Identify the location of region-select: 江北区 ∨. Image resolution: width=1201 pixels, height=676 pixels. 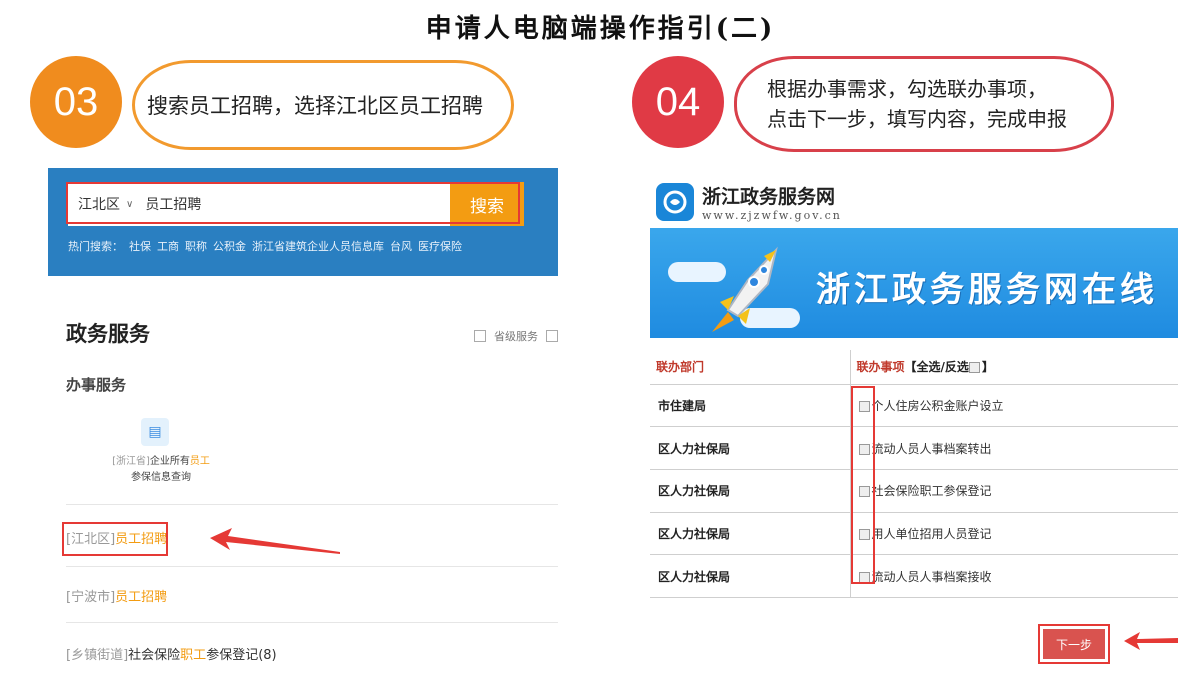
(100, 204).